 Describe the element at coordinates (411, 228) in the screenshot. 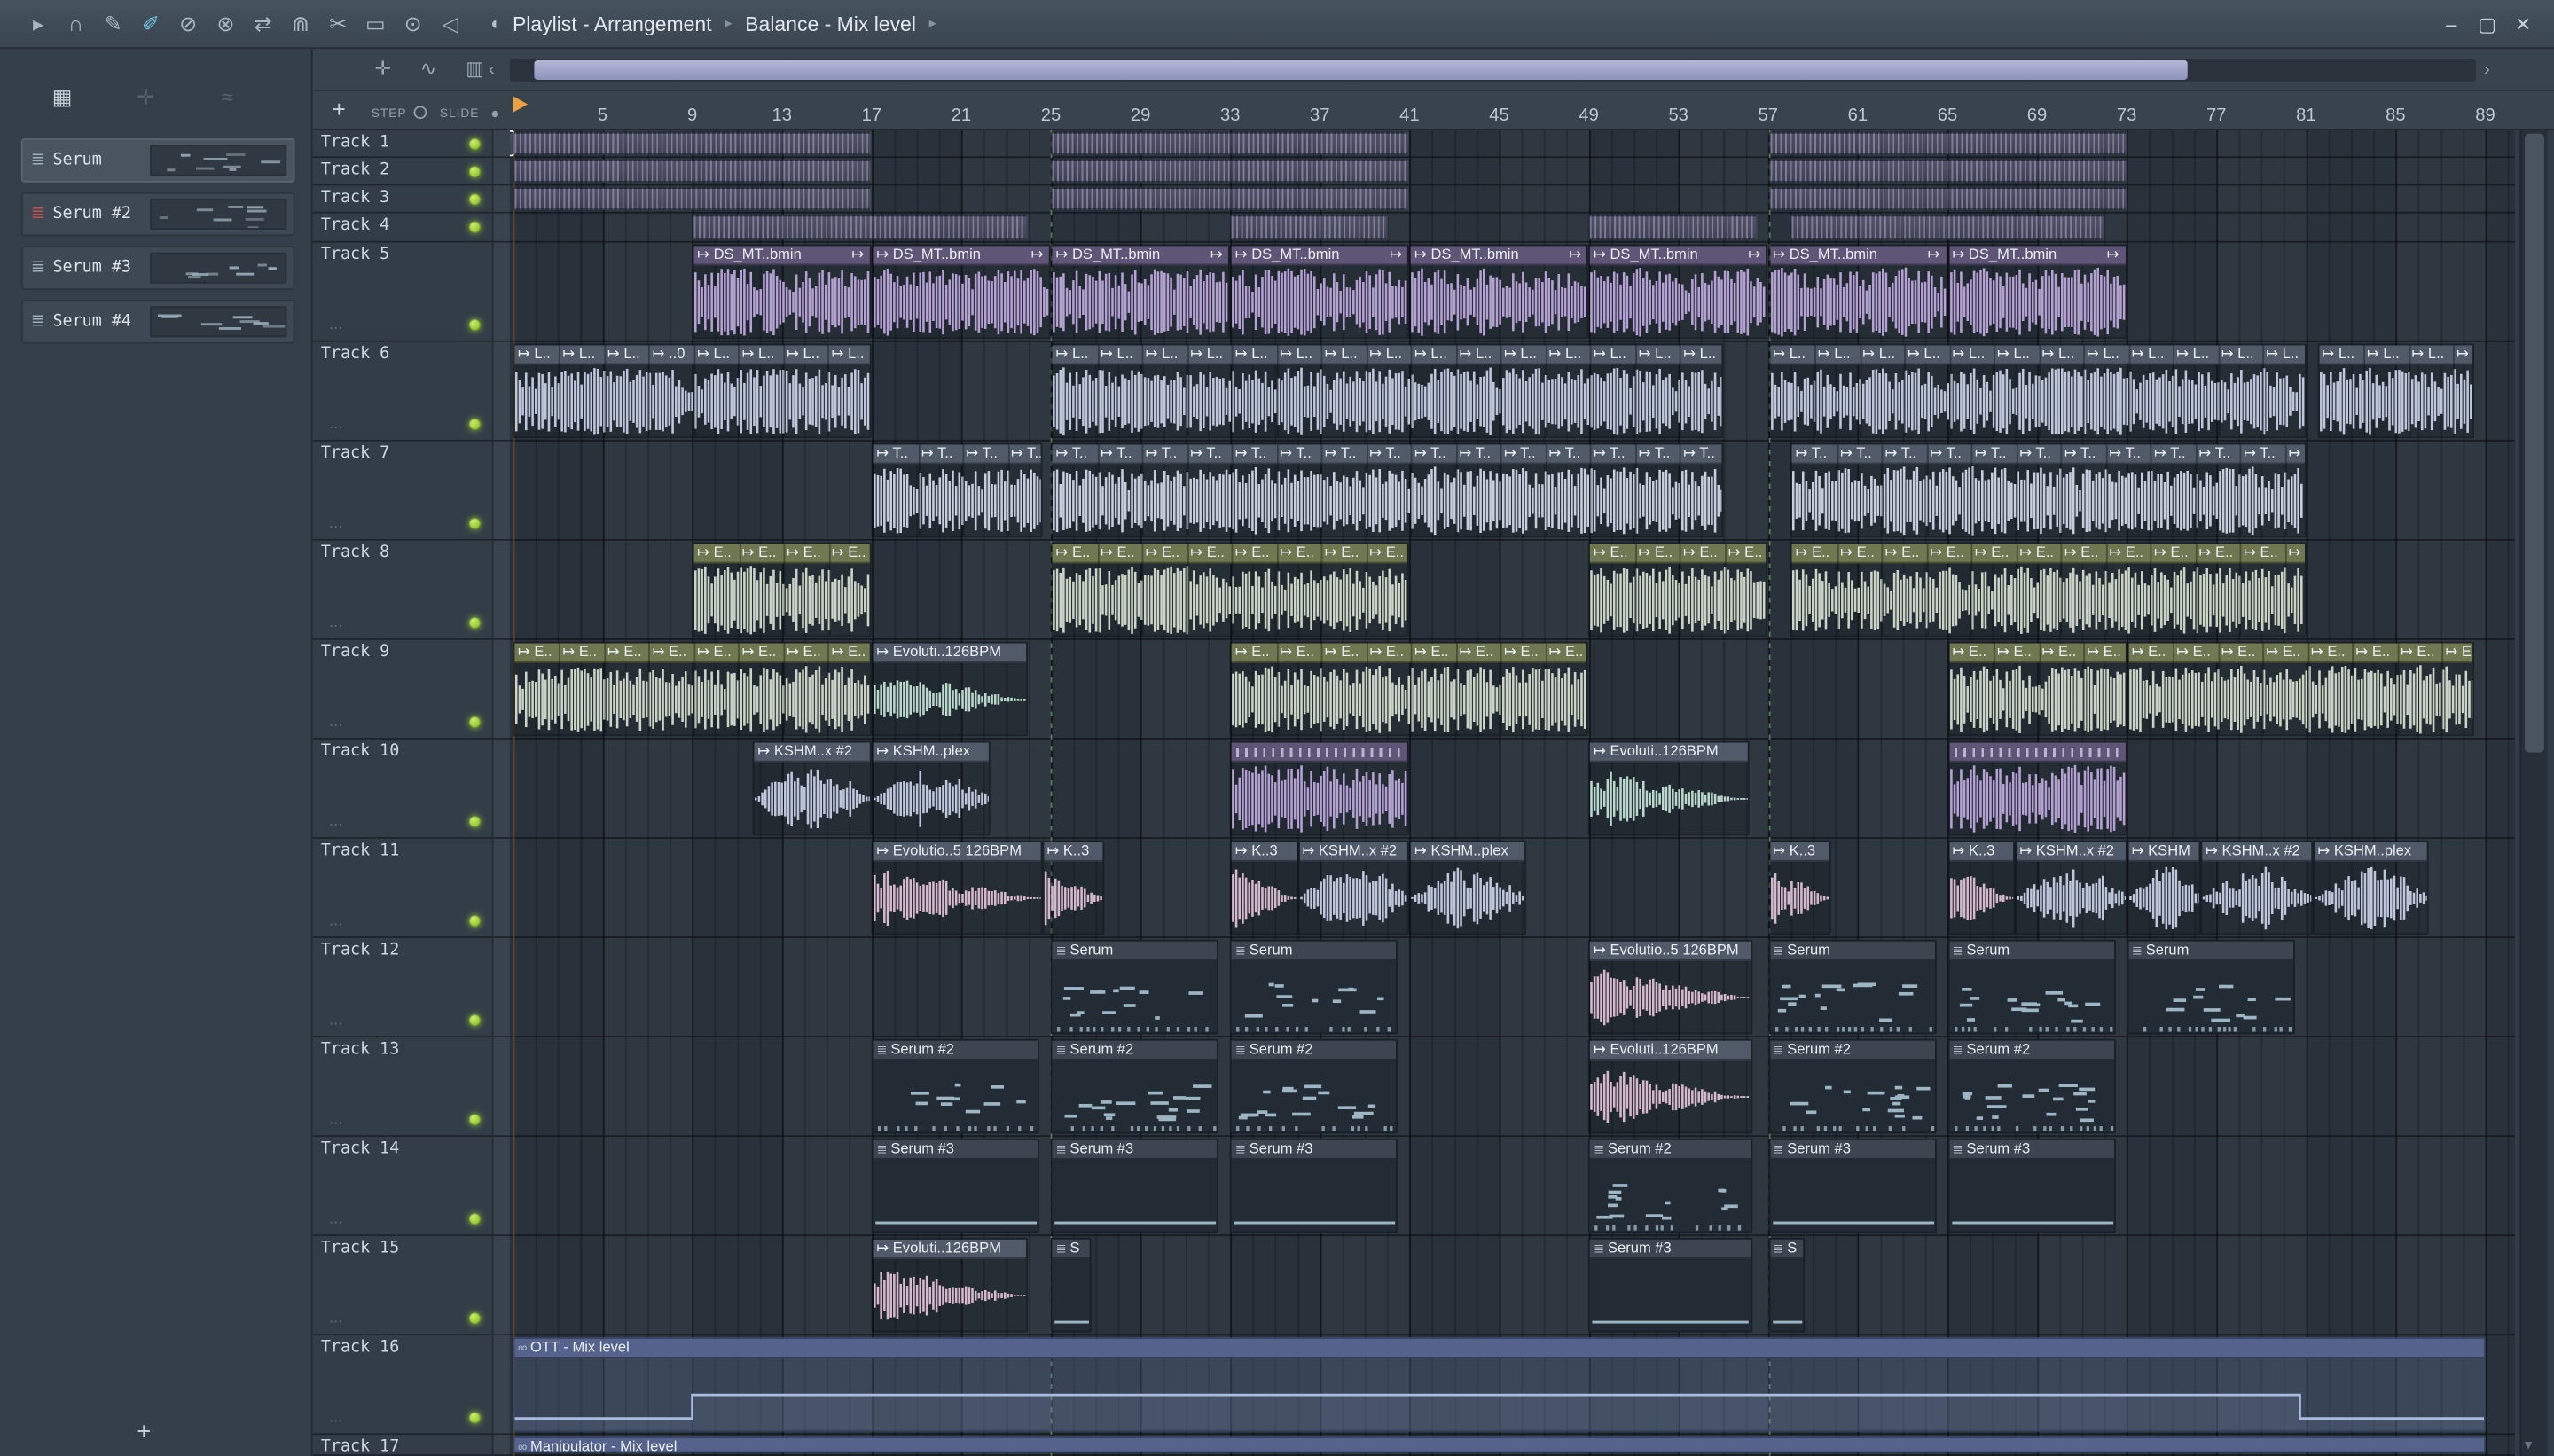

I see `track-header: Track 4` at that location.